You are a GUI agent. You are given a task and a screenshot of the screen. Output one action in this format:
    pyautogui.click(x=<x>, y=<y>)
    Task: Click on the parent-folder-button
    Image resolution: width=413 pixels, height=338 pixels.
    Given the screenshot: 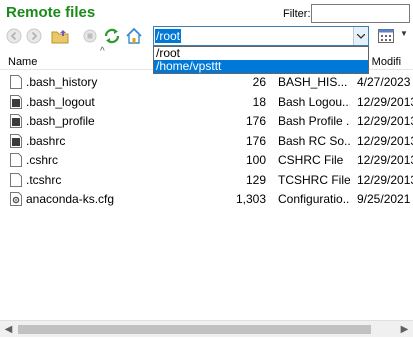 What is the action you would take?
    pyautogui.click(x=60, y=36)
    